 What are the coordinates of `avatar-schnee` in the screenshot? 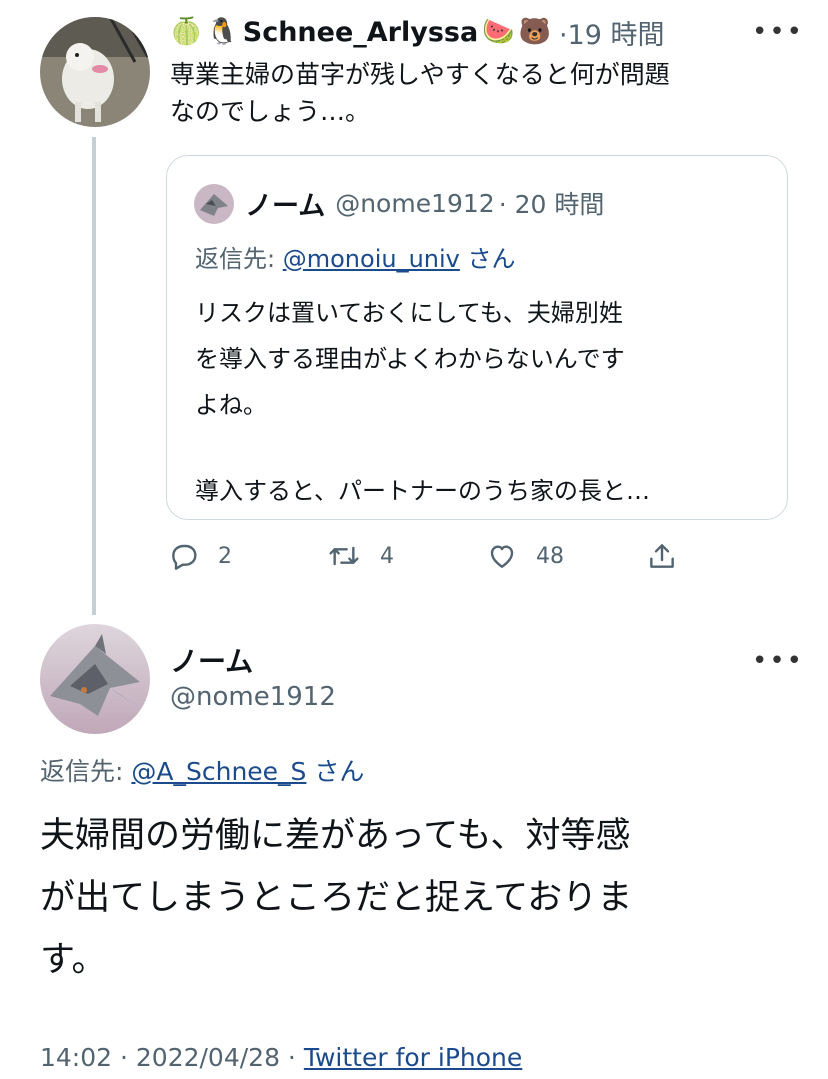 It's located at (95, 72).